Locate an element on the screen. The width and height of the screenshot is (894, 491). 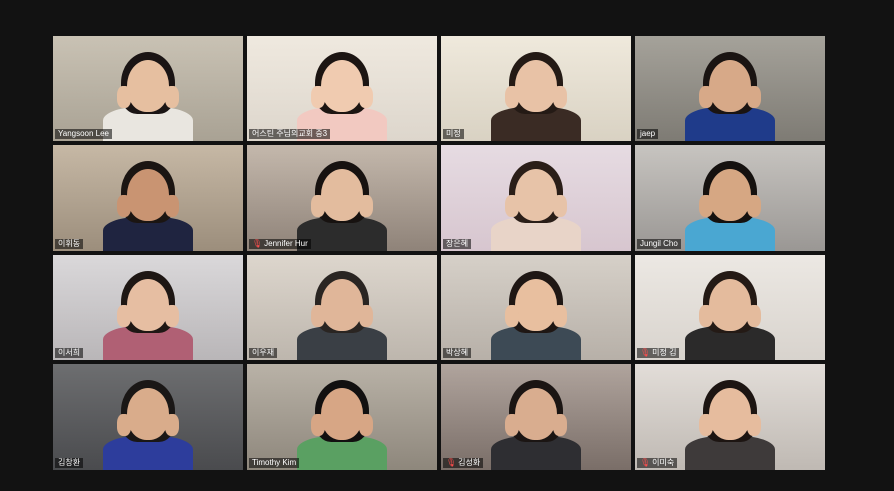
participant-video-tile: Timothy Kim is located at coordinates (342, 417).